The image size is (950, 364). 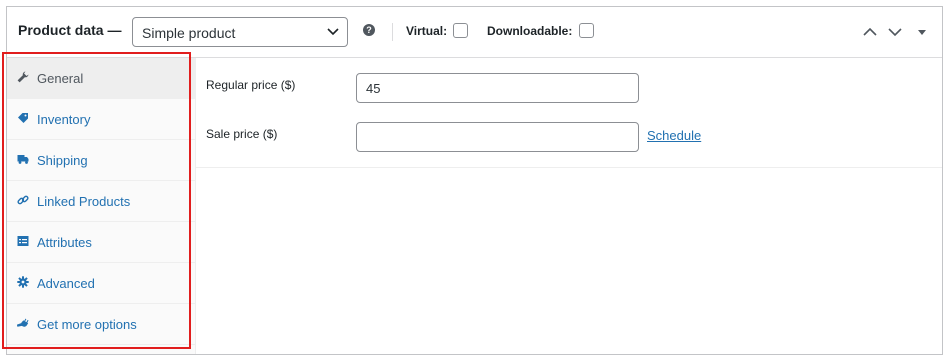 I want to click on virtual-label: Virtual:, so click(x=427, y=31).